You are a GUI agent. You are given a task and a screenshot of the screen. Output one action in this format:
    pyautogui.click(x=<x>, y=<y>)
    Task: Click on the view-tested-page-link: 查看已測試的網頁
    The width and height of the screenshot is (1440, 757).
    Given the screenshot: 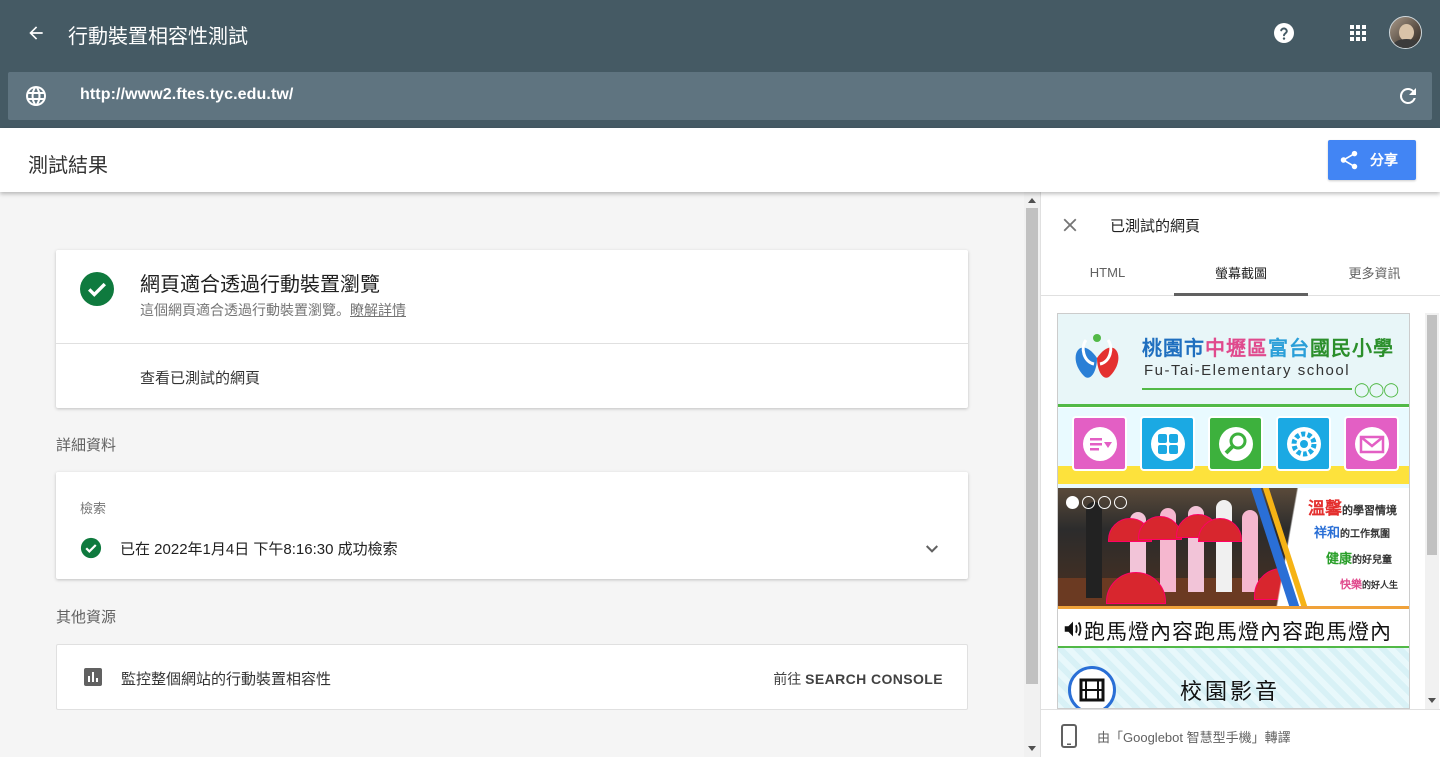 What is the action you would take?
    pyautogui.click(x=200, y=377)
    